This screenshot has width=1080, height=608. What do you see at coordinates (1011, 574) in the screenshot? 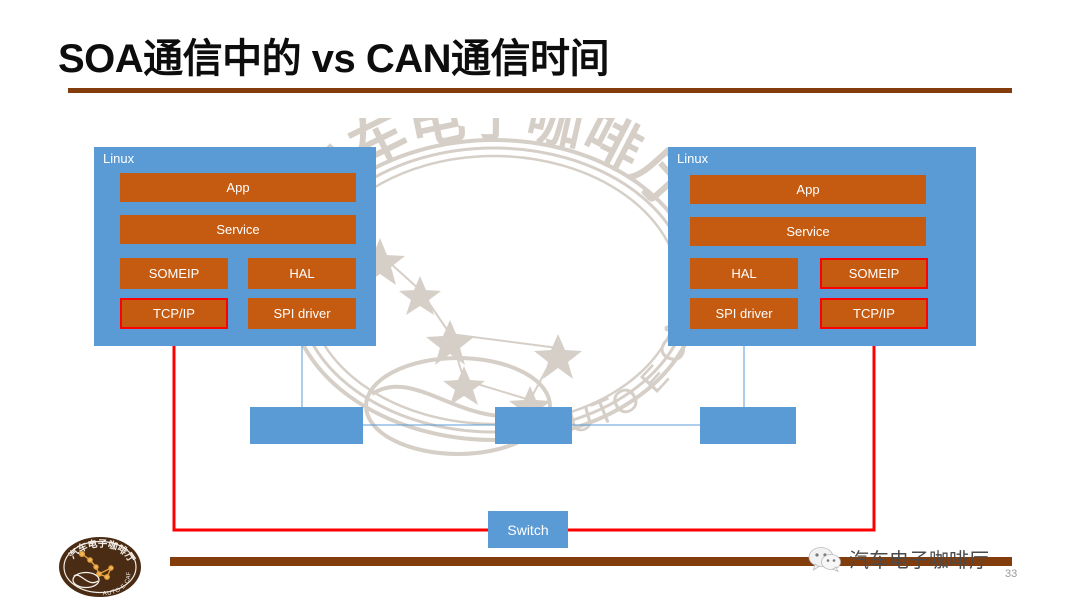
I see `page-number: 33` at bounding box center [1011, 574].